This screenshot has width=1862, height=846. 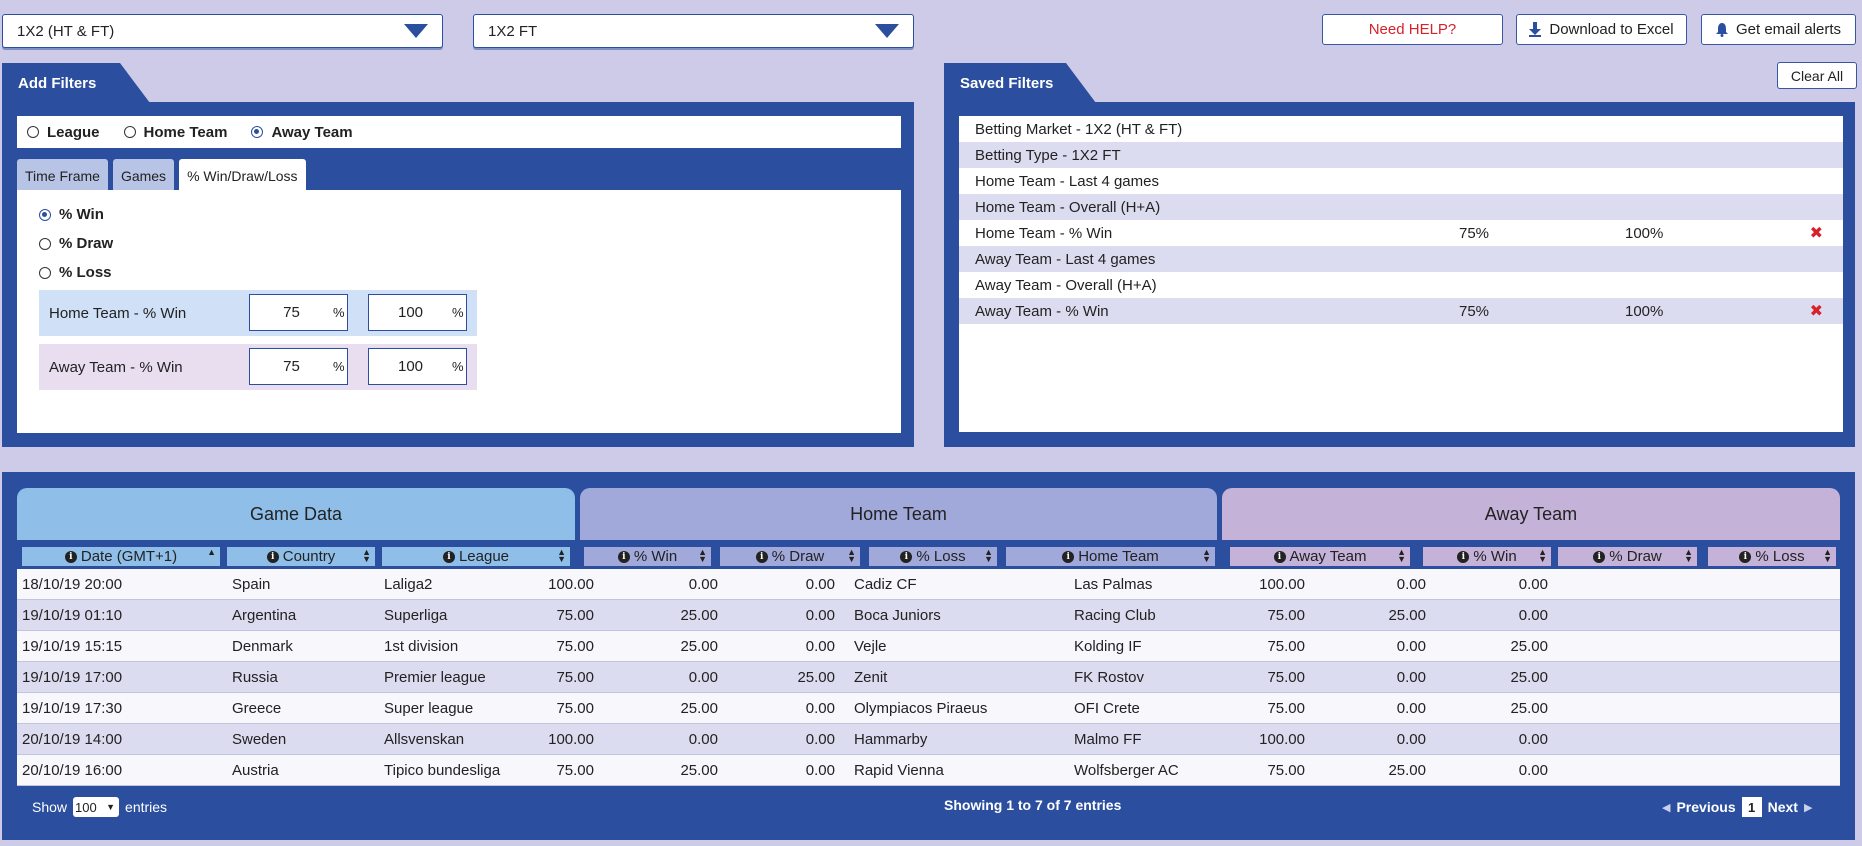 What do you see at coordinates (1778, 29) in the screenshot?
I see `email-alerts-button: Get email alerts` at bounding box center [1778, 29].